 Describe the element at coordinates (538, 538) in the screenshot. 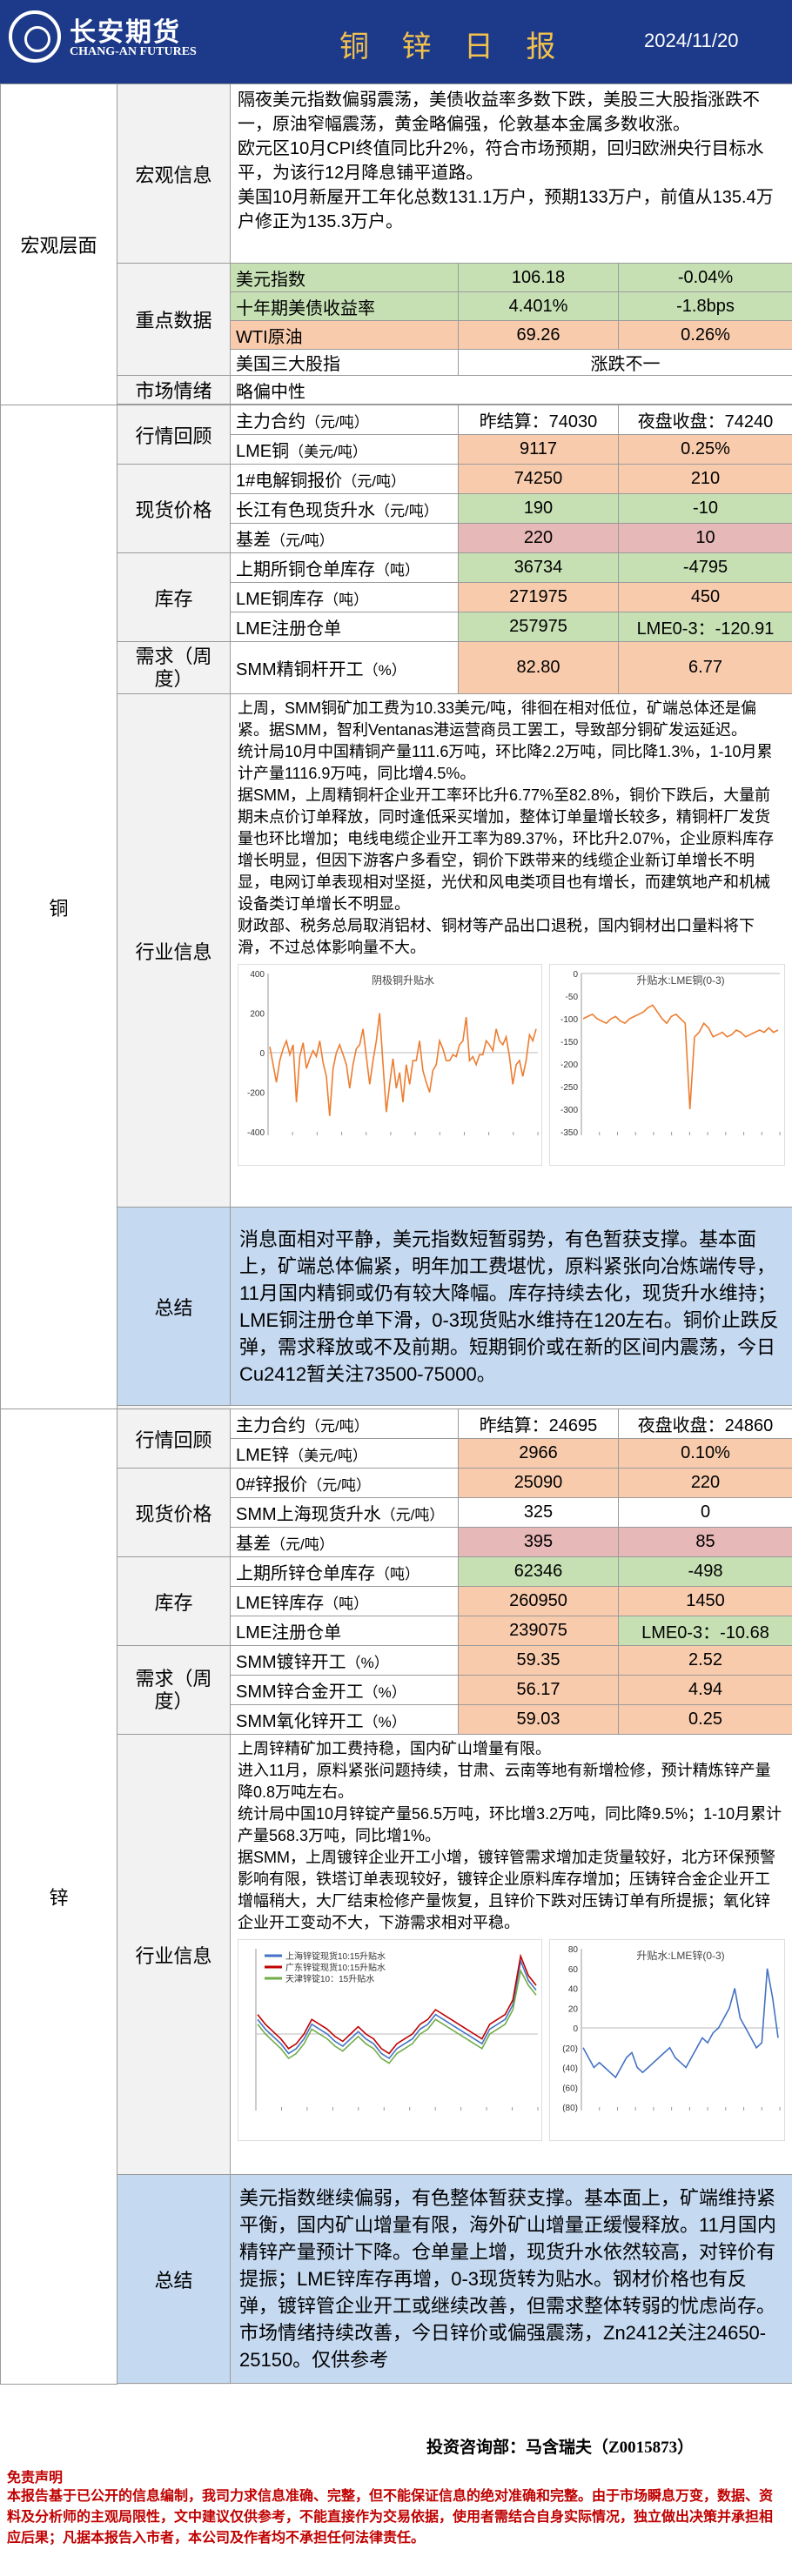

I see `copper-basis-value: 220` at that location.